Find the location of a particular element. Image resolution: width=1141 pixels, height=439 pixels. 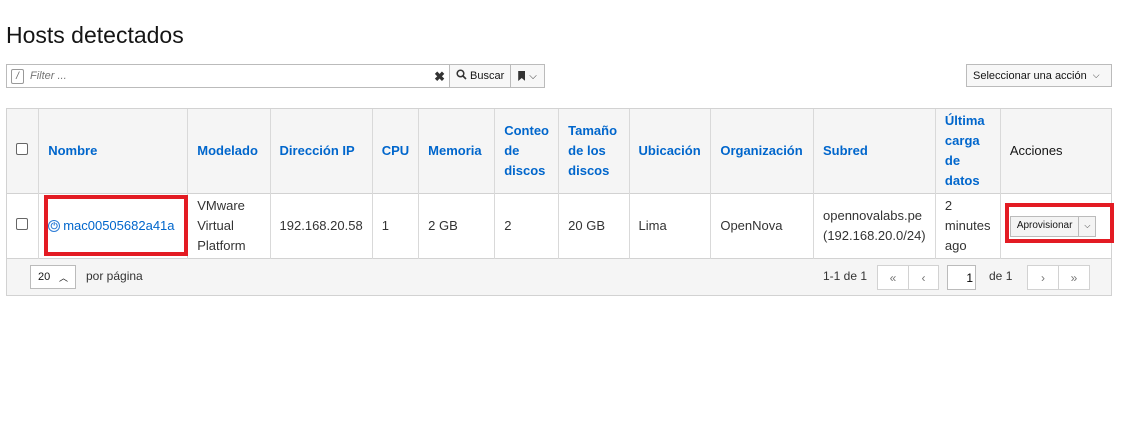

column-header-ubicacion: Ubicación is located at coordinates (670, 151).